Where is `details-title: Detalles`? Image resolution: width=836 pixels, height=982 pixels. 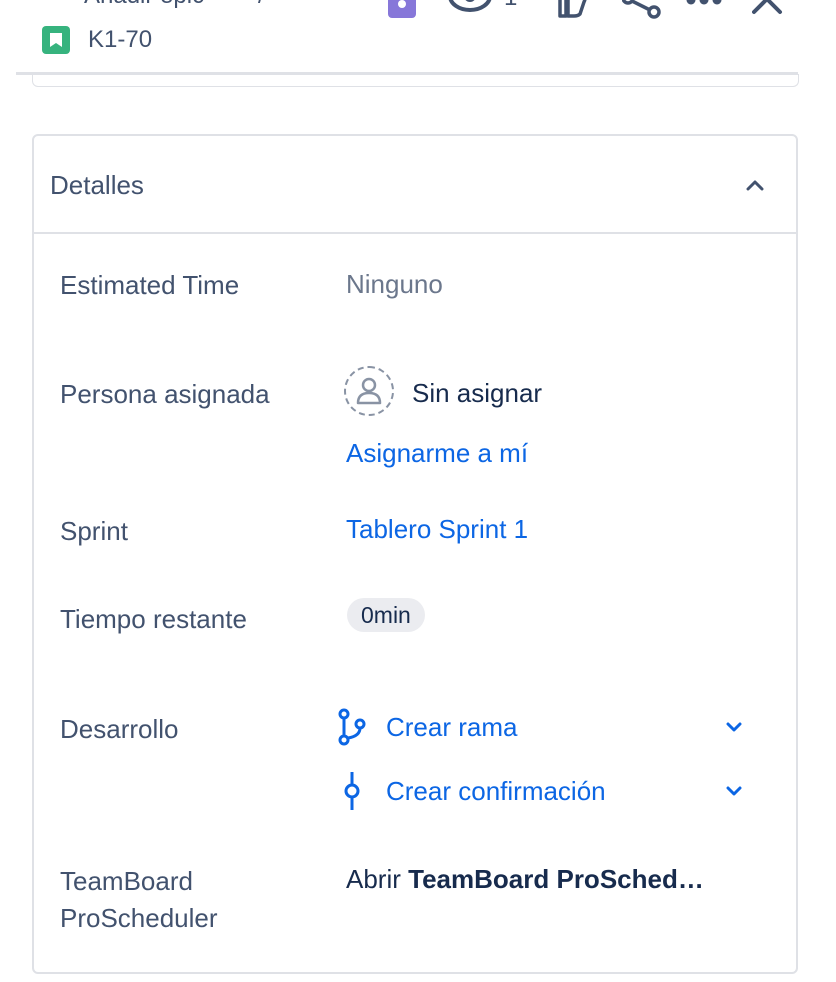 details-title: Detalles is located at coordinates (97, 185).